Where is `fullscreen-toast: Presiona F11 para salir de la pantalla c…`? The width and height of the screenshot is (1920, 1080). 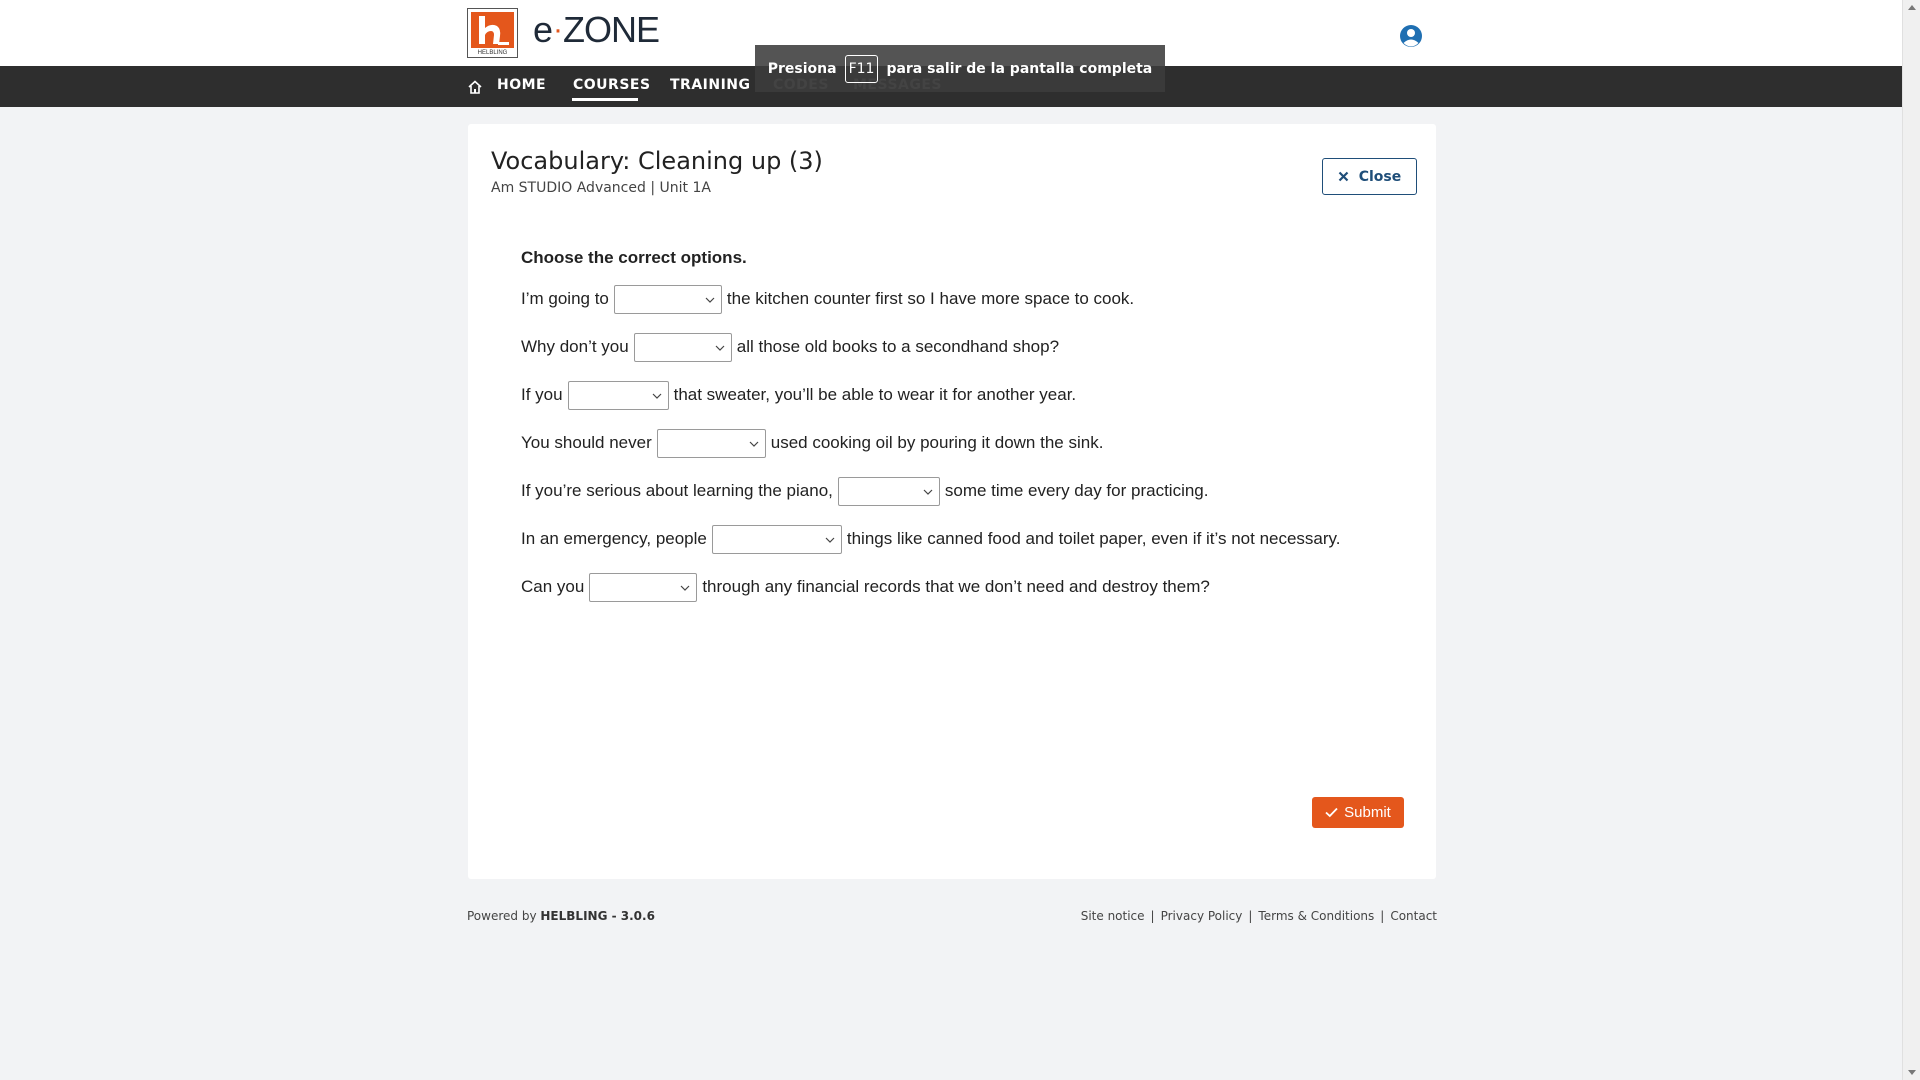
fullscreen-toast: Presiona F11 para salir de la pantalla c… is located at coordinates (960, 68).